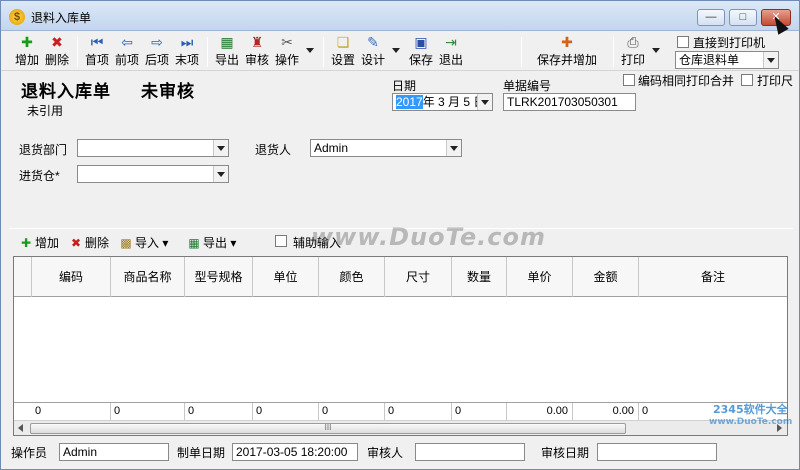 The image size is (800, 470). I want to click on print-label: 打印, so click(632, 60).